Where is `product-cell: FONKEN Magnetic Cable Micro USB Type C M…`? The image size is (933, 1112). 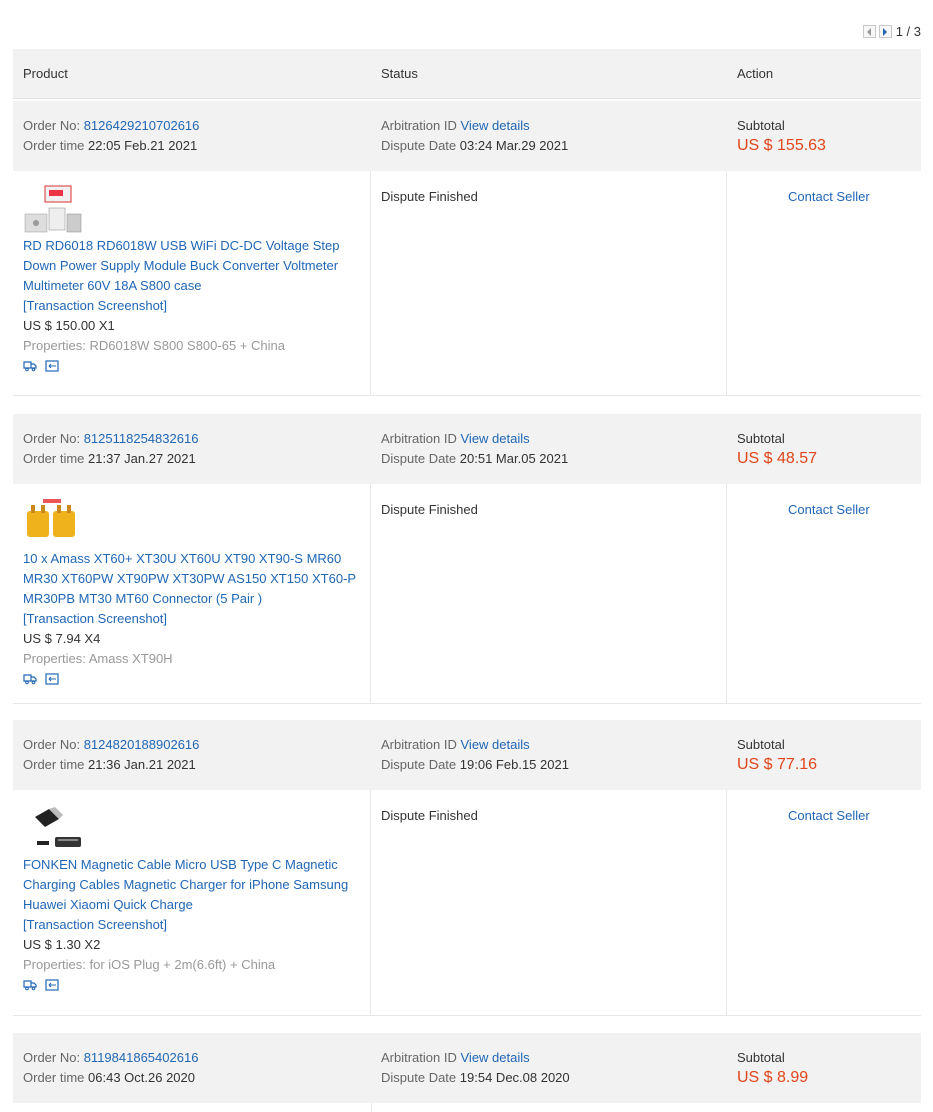
product-cell: FONKEN Magnetic Cable Micro USB Type C M… is located at coordinates (192, 902).